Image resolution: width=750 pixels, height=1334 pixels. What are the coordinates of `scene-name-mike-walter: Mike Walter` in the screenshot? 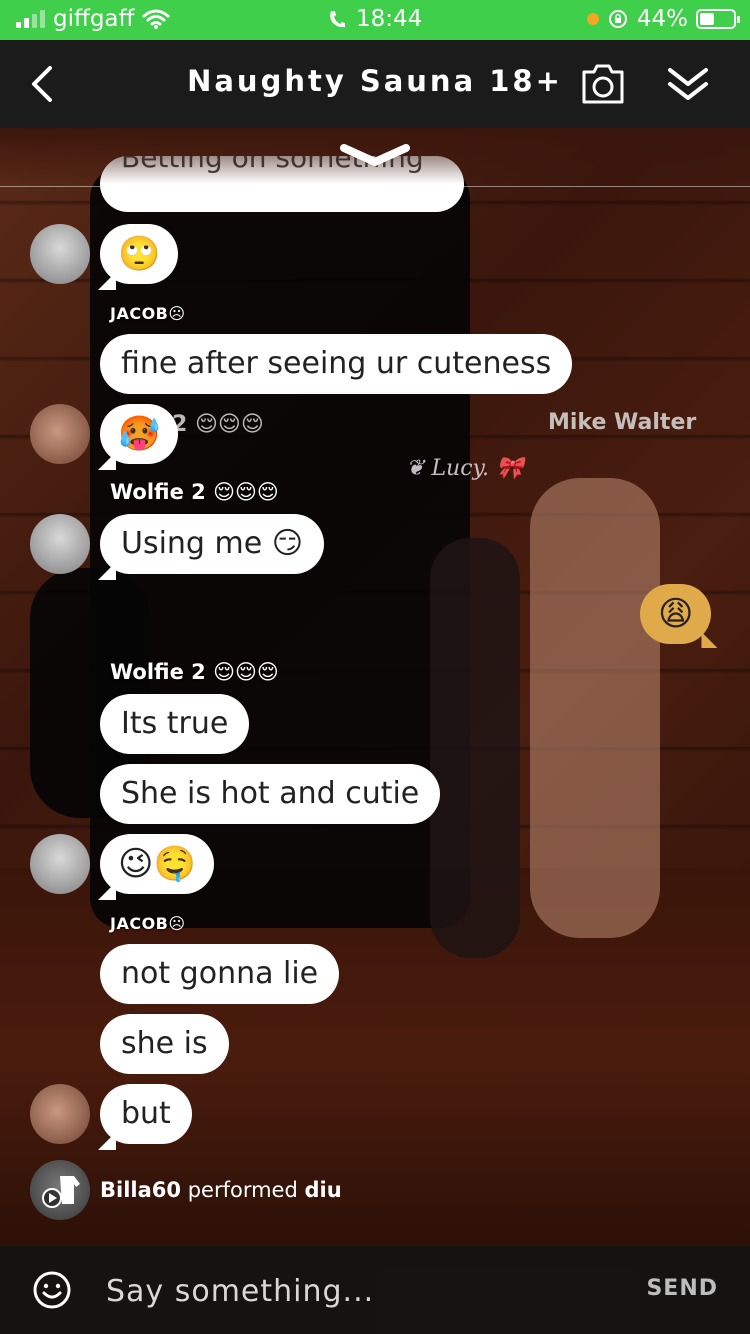 It's located at (622, 422).